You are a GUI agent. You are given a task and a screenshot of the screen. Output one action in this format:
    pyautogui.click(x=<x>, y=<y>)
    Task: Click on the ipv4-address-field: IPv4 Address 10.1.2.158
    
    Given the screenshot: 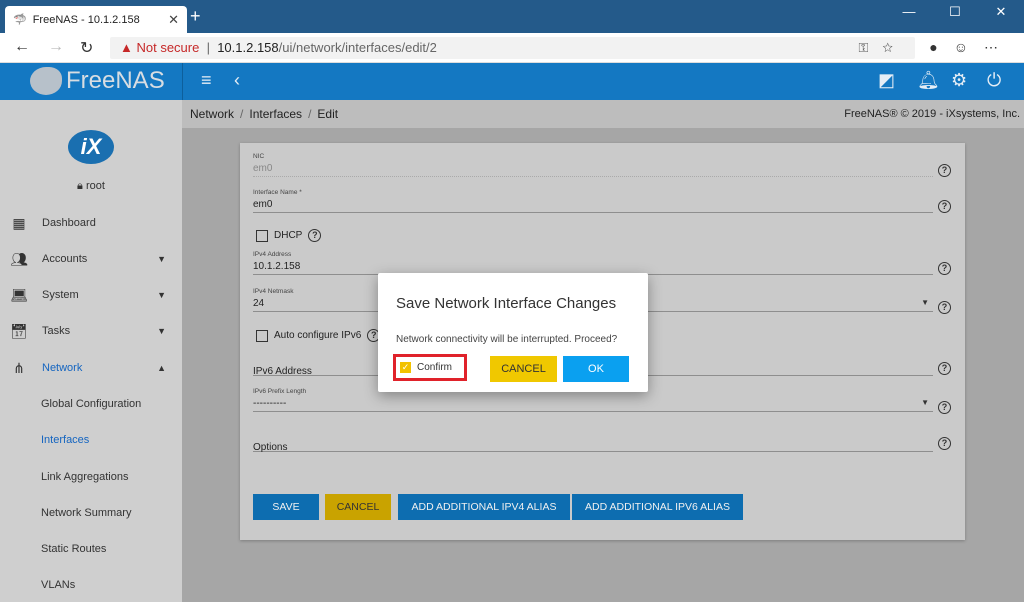 What is the action you would take?
    pyautogui.click(x=593, y=263)
    